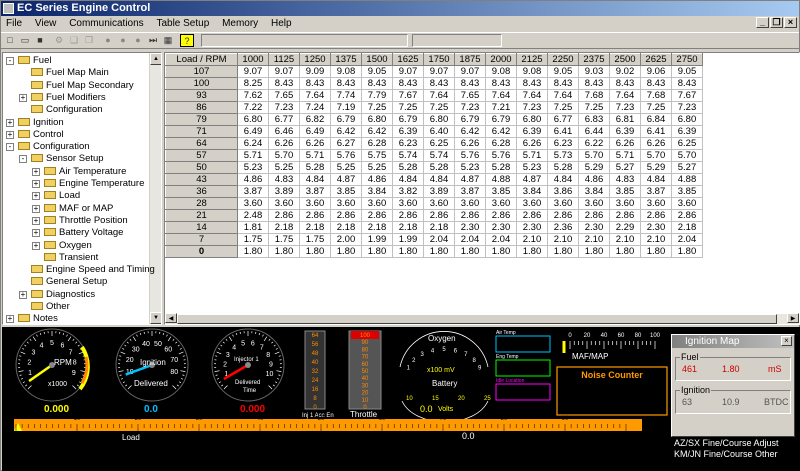 Image resolution: width=800 pixels, height=471 pixels. I want to click on map-cell: 6.26, so click(470, 143).